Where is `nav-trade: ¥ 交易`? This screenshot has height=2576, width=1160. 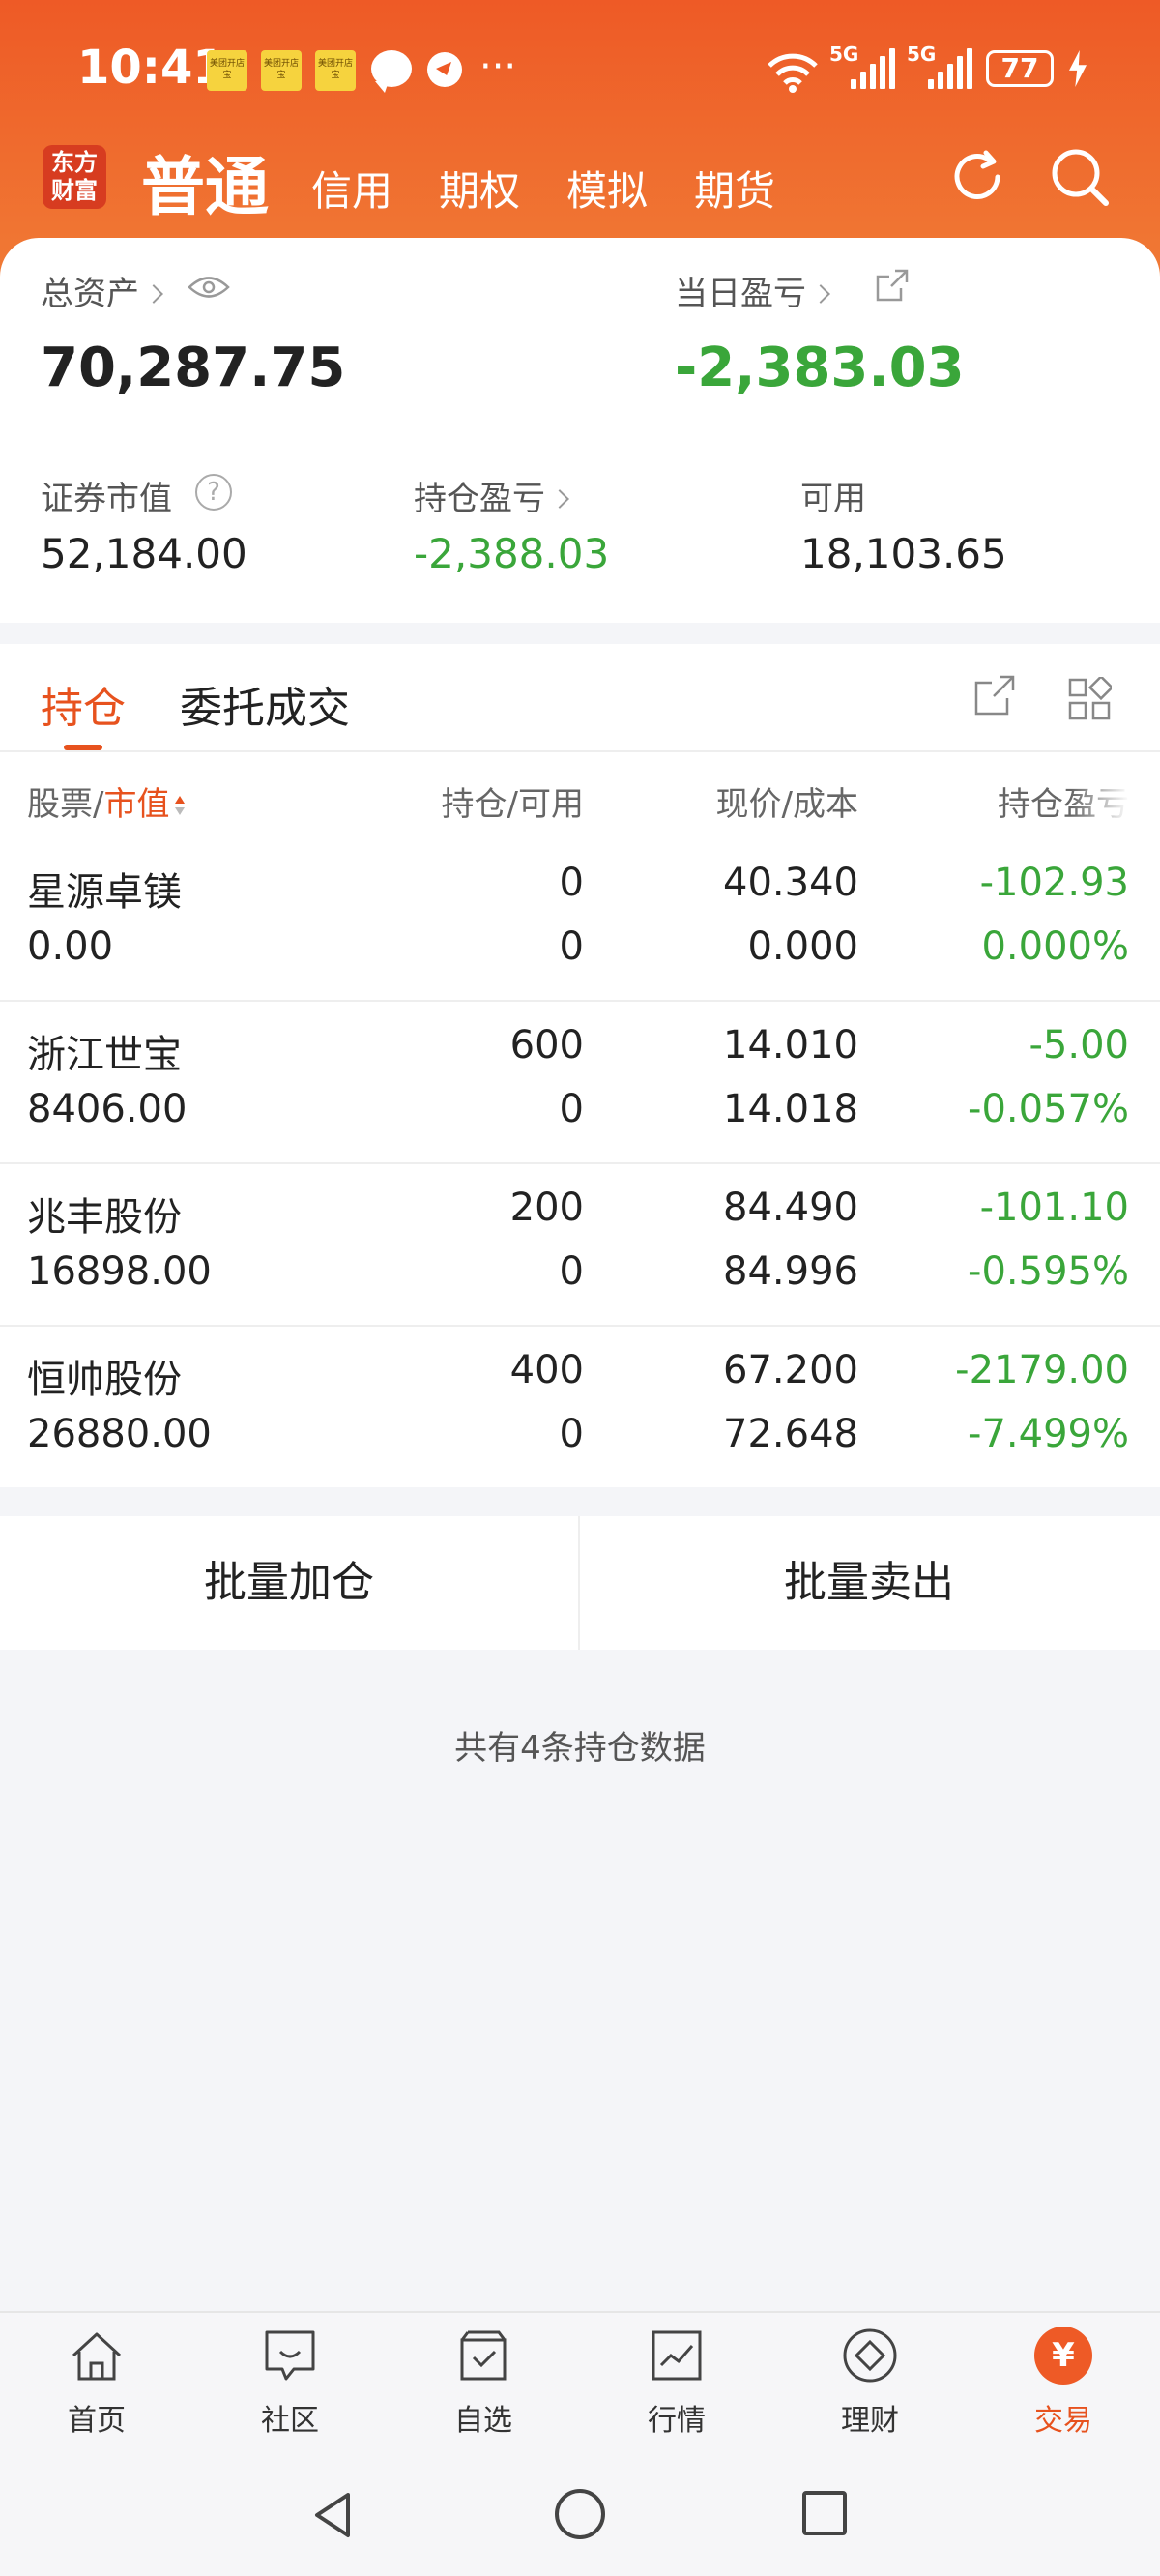
nav-trade: ¥ 交易 is located at coordinates (1063, 2389).